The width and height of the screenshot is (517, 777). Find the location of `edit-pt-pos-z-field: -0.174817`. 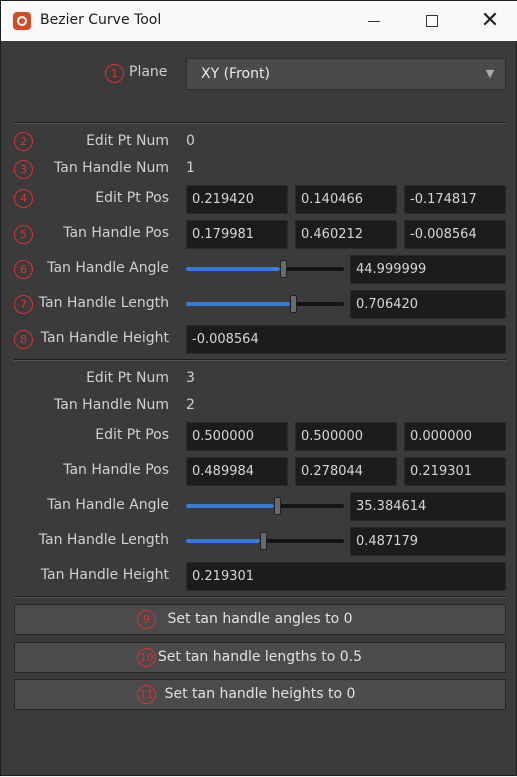

edit-pt-pos-z-field: -0.174817 is located at coordinates (455, 199).